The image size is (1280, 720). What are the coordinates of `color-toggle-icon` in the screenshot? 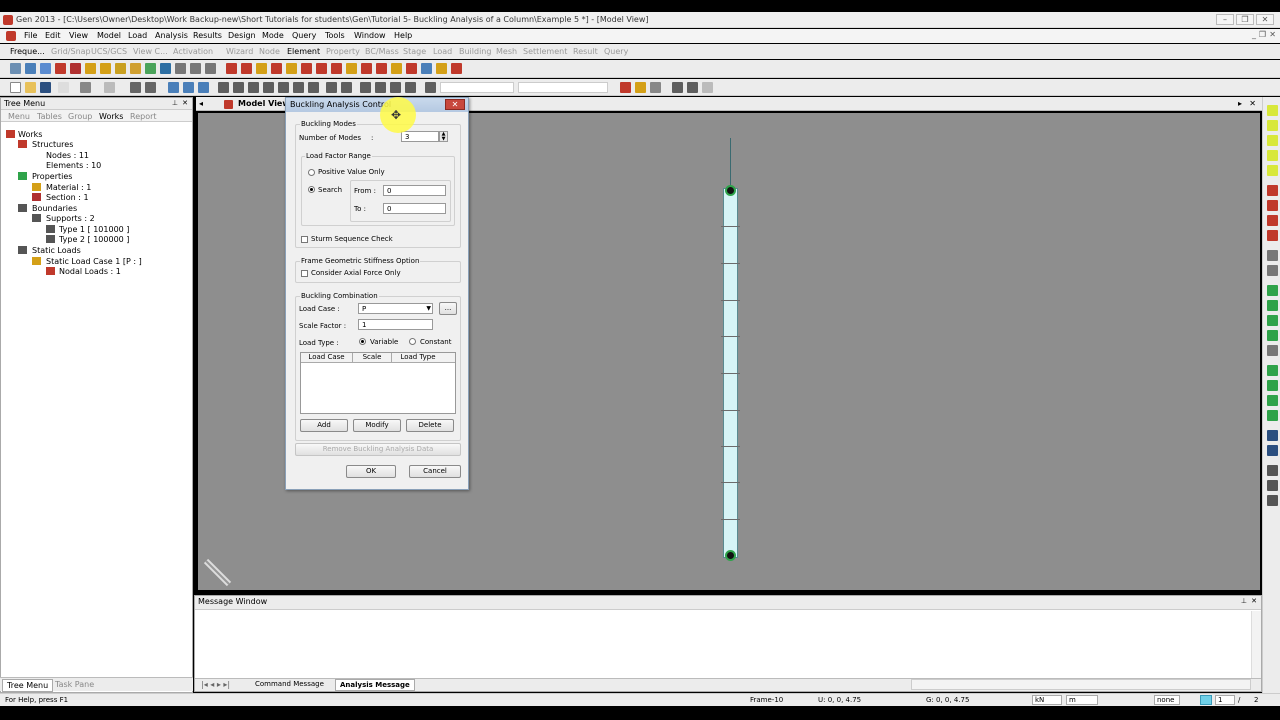 It's located at (1206, 700).